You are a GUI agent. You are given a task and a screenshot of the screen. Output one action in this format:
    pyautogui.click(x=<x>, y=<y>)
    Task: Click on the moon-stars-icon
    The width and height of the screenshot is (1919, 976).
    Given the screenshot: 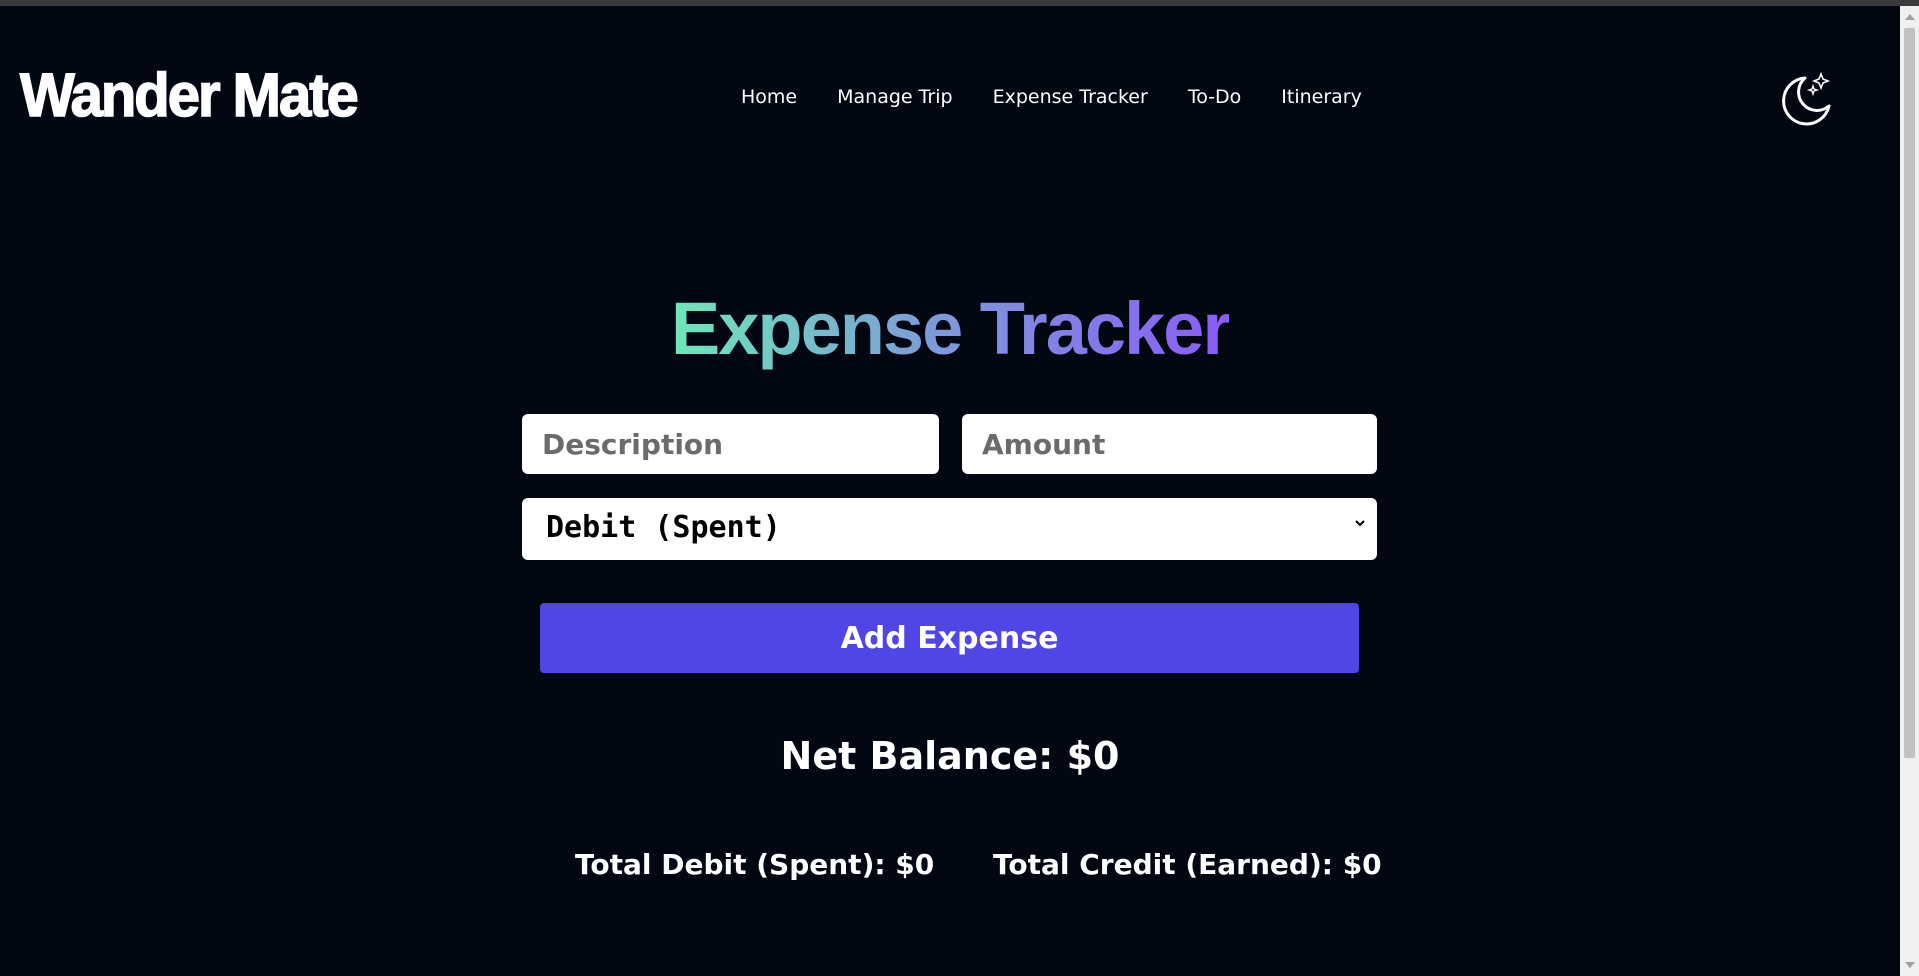 What is the action you would take?
    pyautogui.click(x=1806, y=98)
    